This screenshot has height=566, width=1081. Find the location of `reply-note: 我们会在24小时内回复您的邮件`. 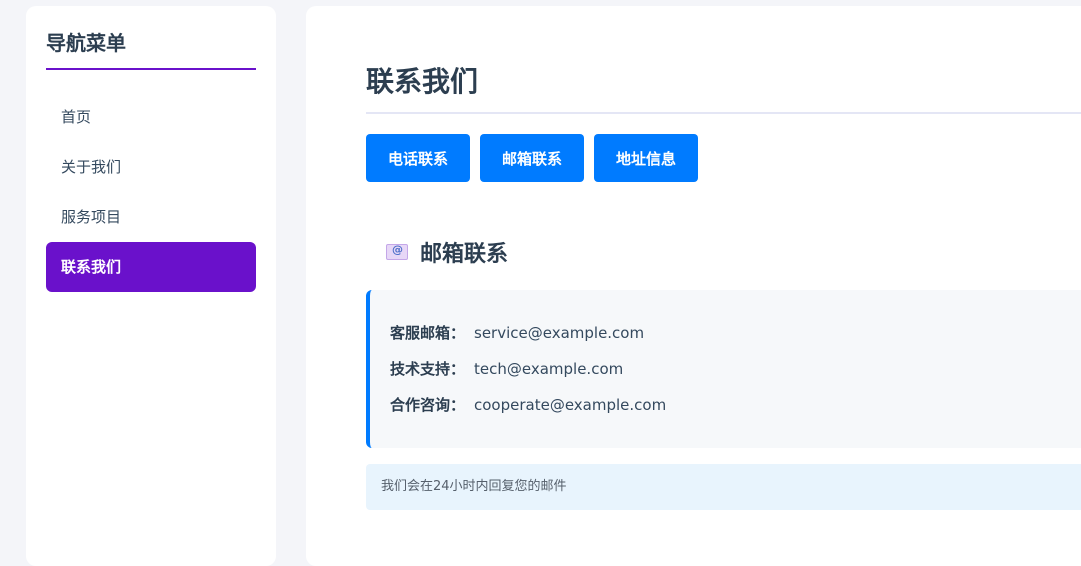

reply-note: 我们会在24小时内回复您的邮件 is located at coordinates (723, 487).